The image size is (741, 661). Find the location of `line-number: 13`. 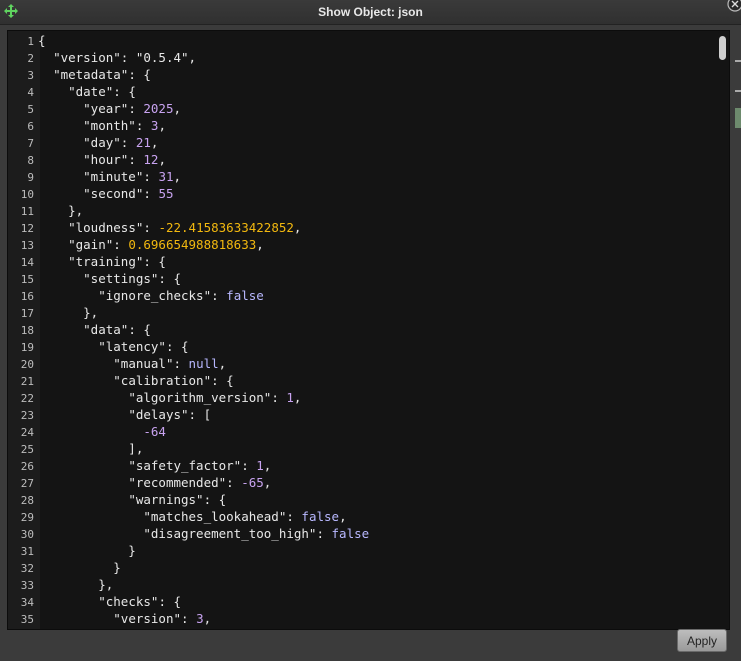

line-number: 13 is located at coordinates (27, 245).